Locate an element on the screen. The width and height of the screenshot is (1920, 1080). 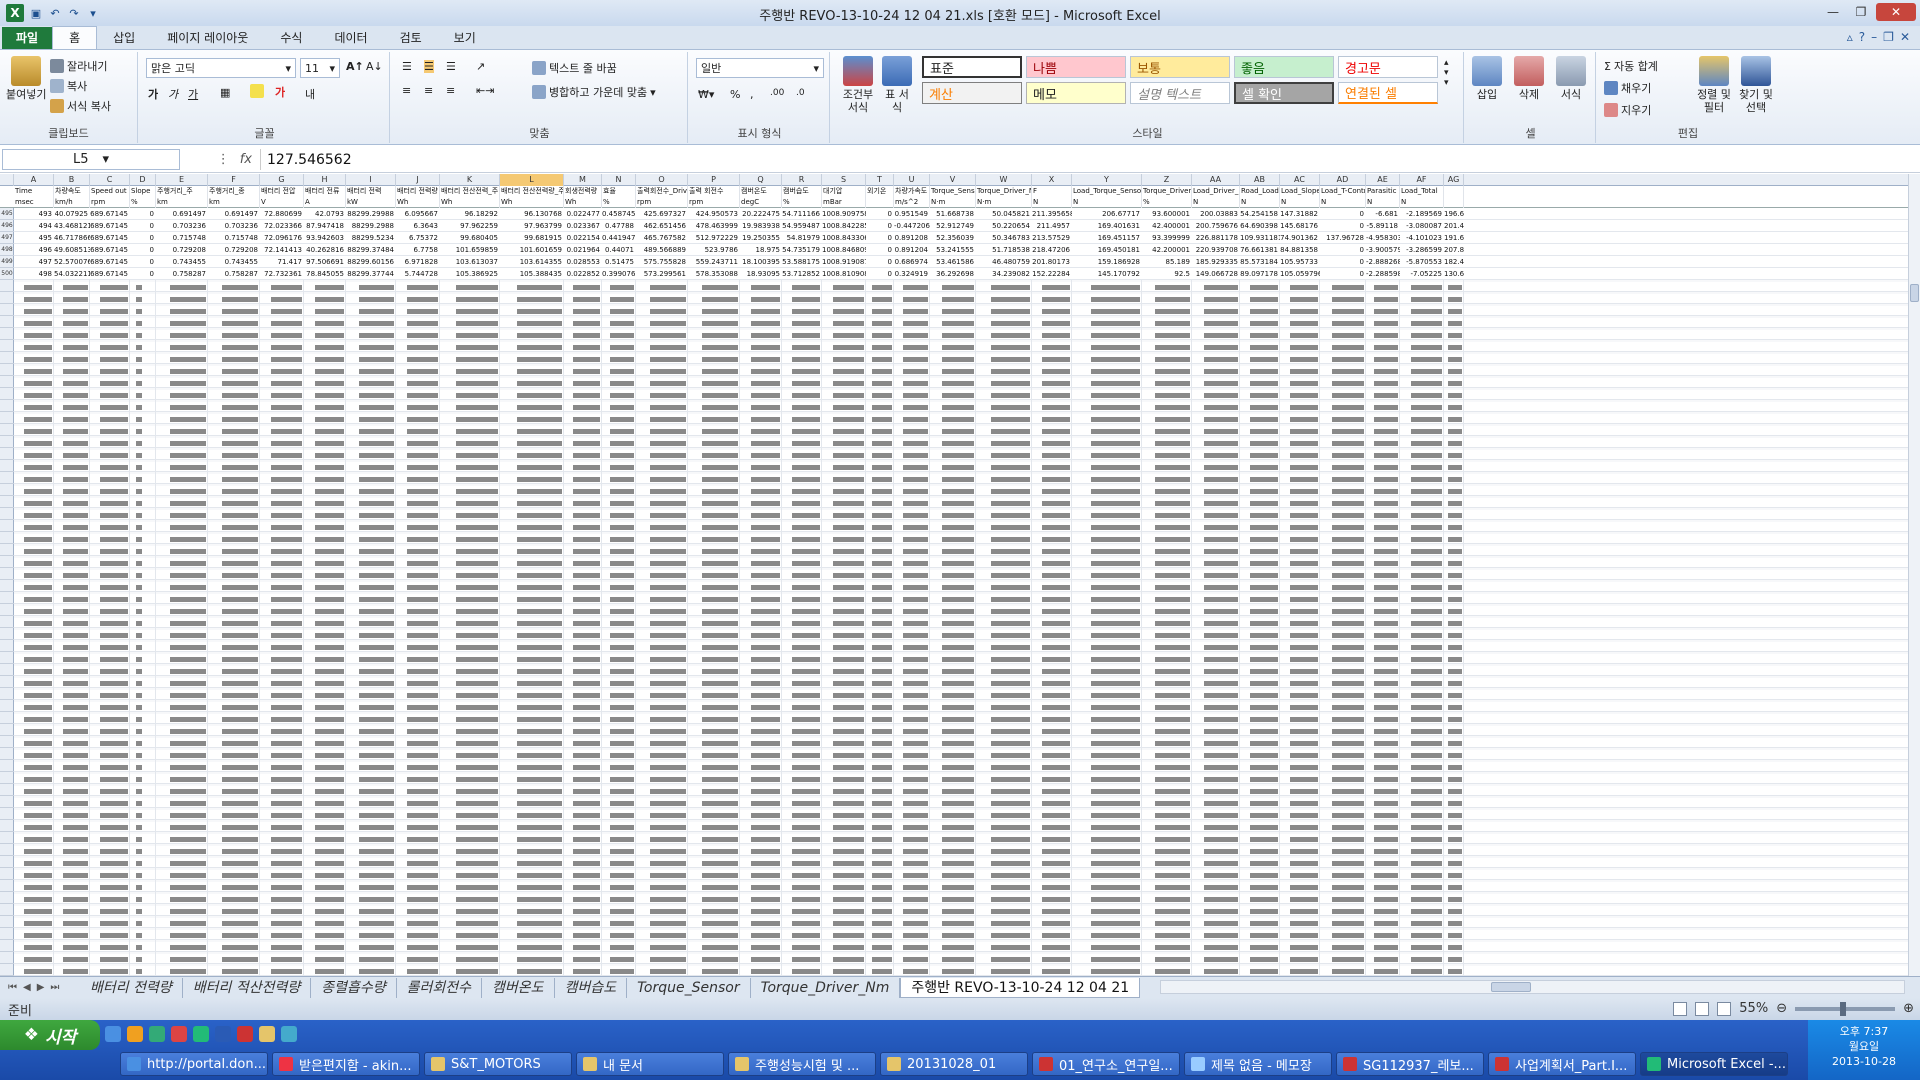
cell: 523.9786 is located at coordinates (714, 250).